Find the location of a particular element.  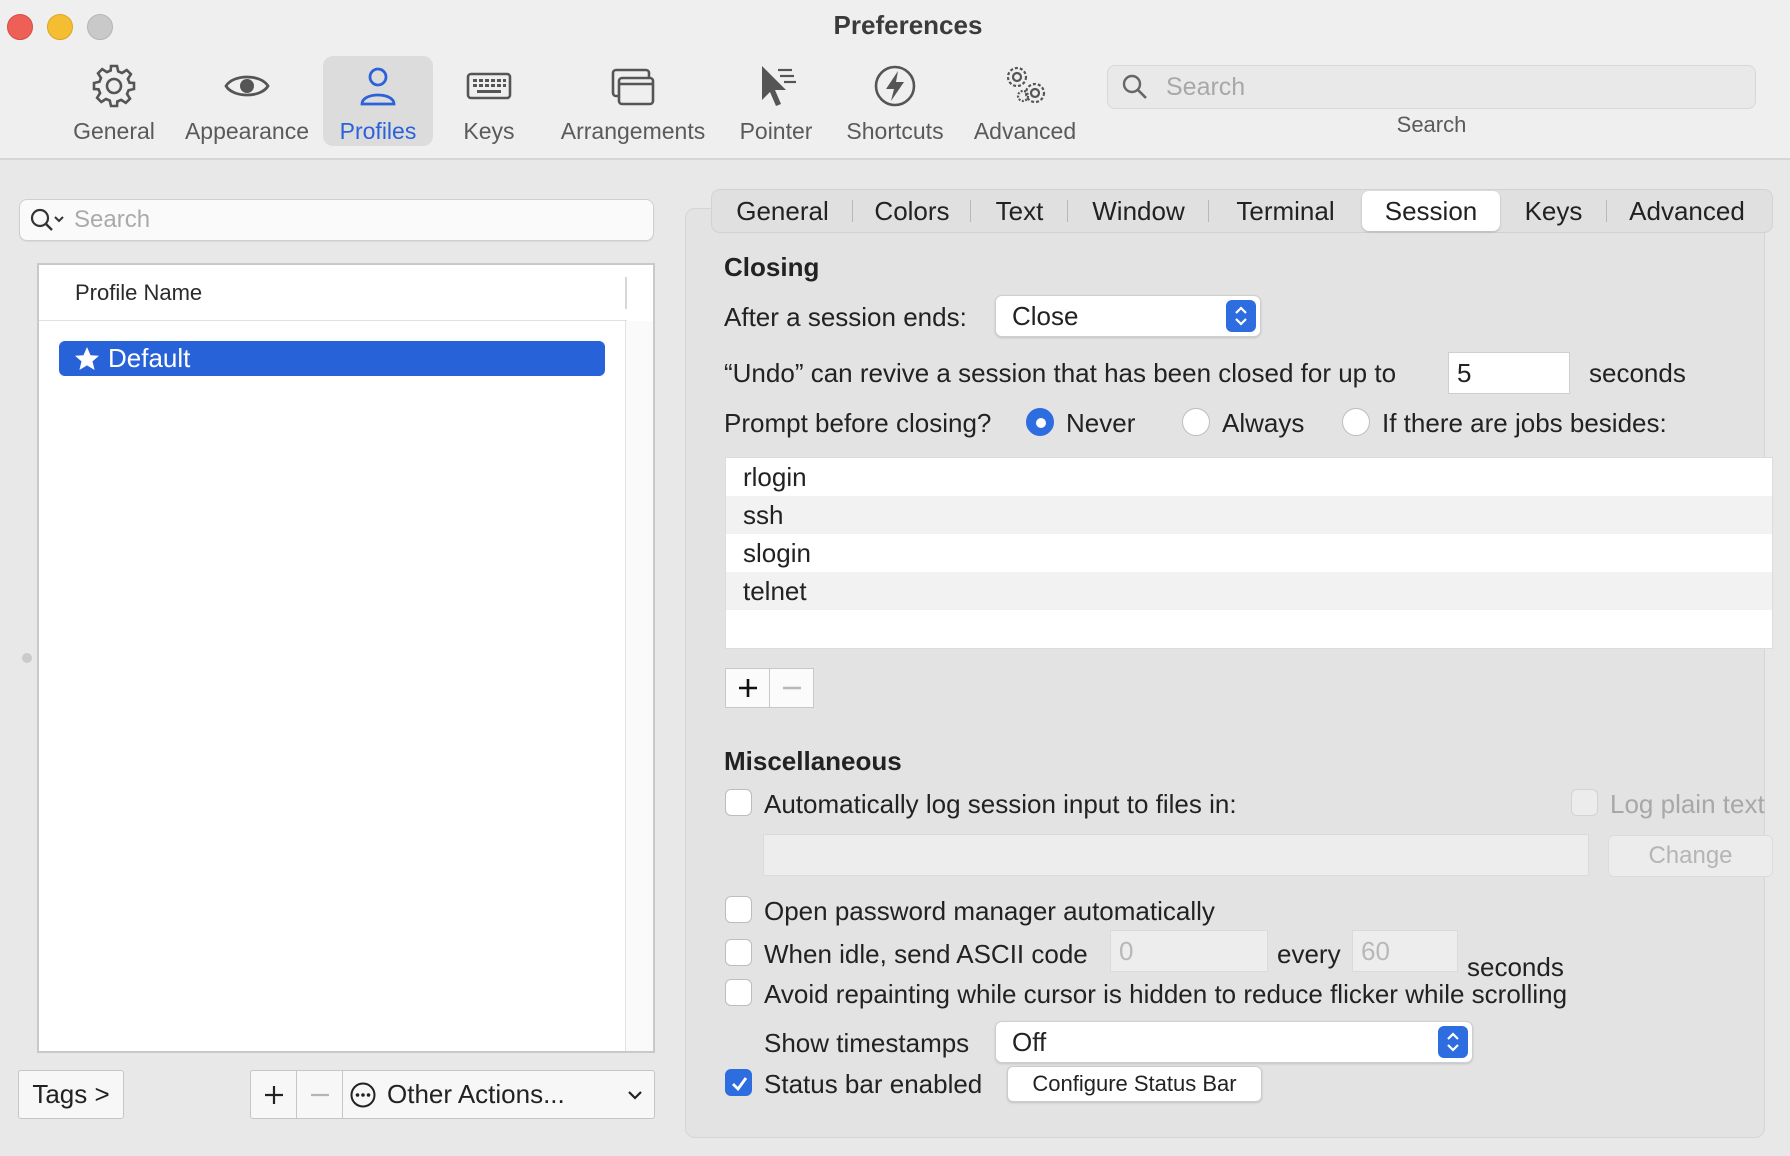

toolbar-keys: Keys is located at coordinates (489, 101).